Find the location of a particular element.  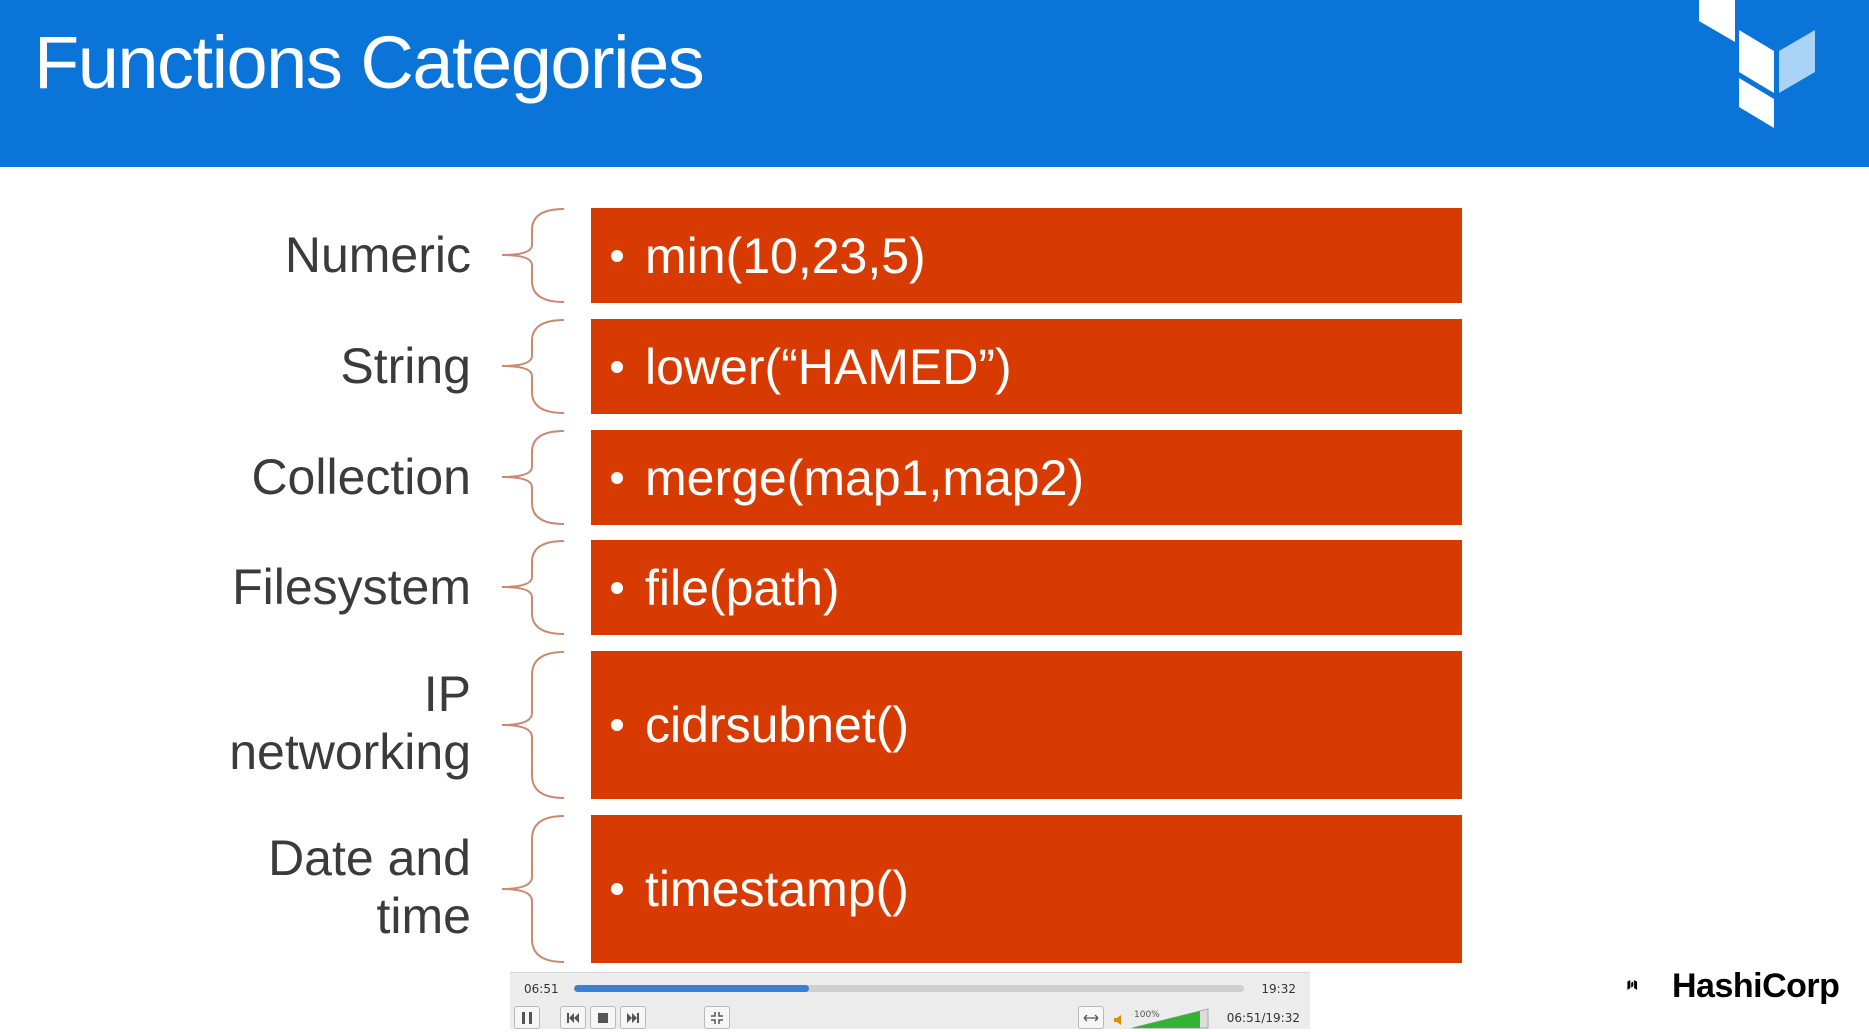

category-label-line: IP is located at coordinates (447, 694).